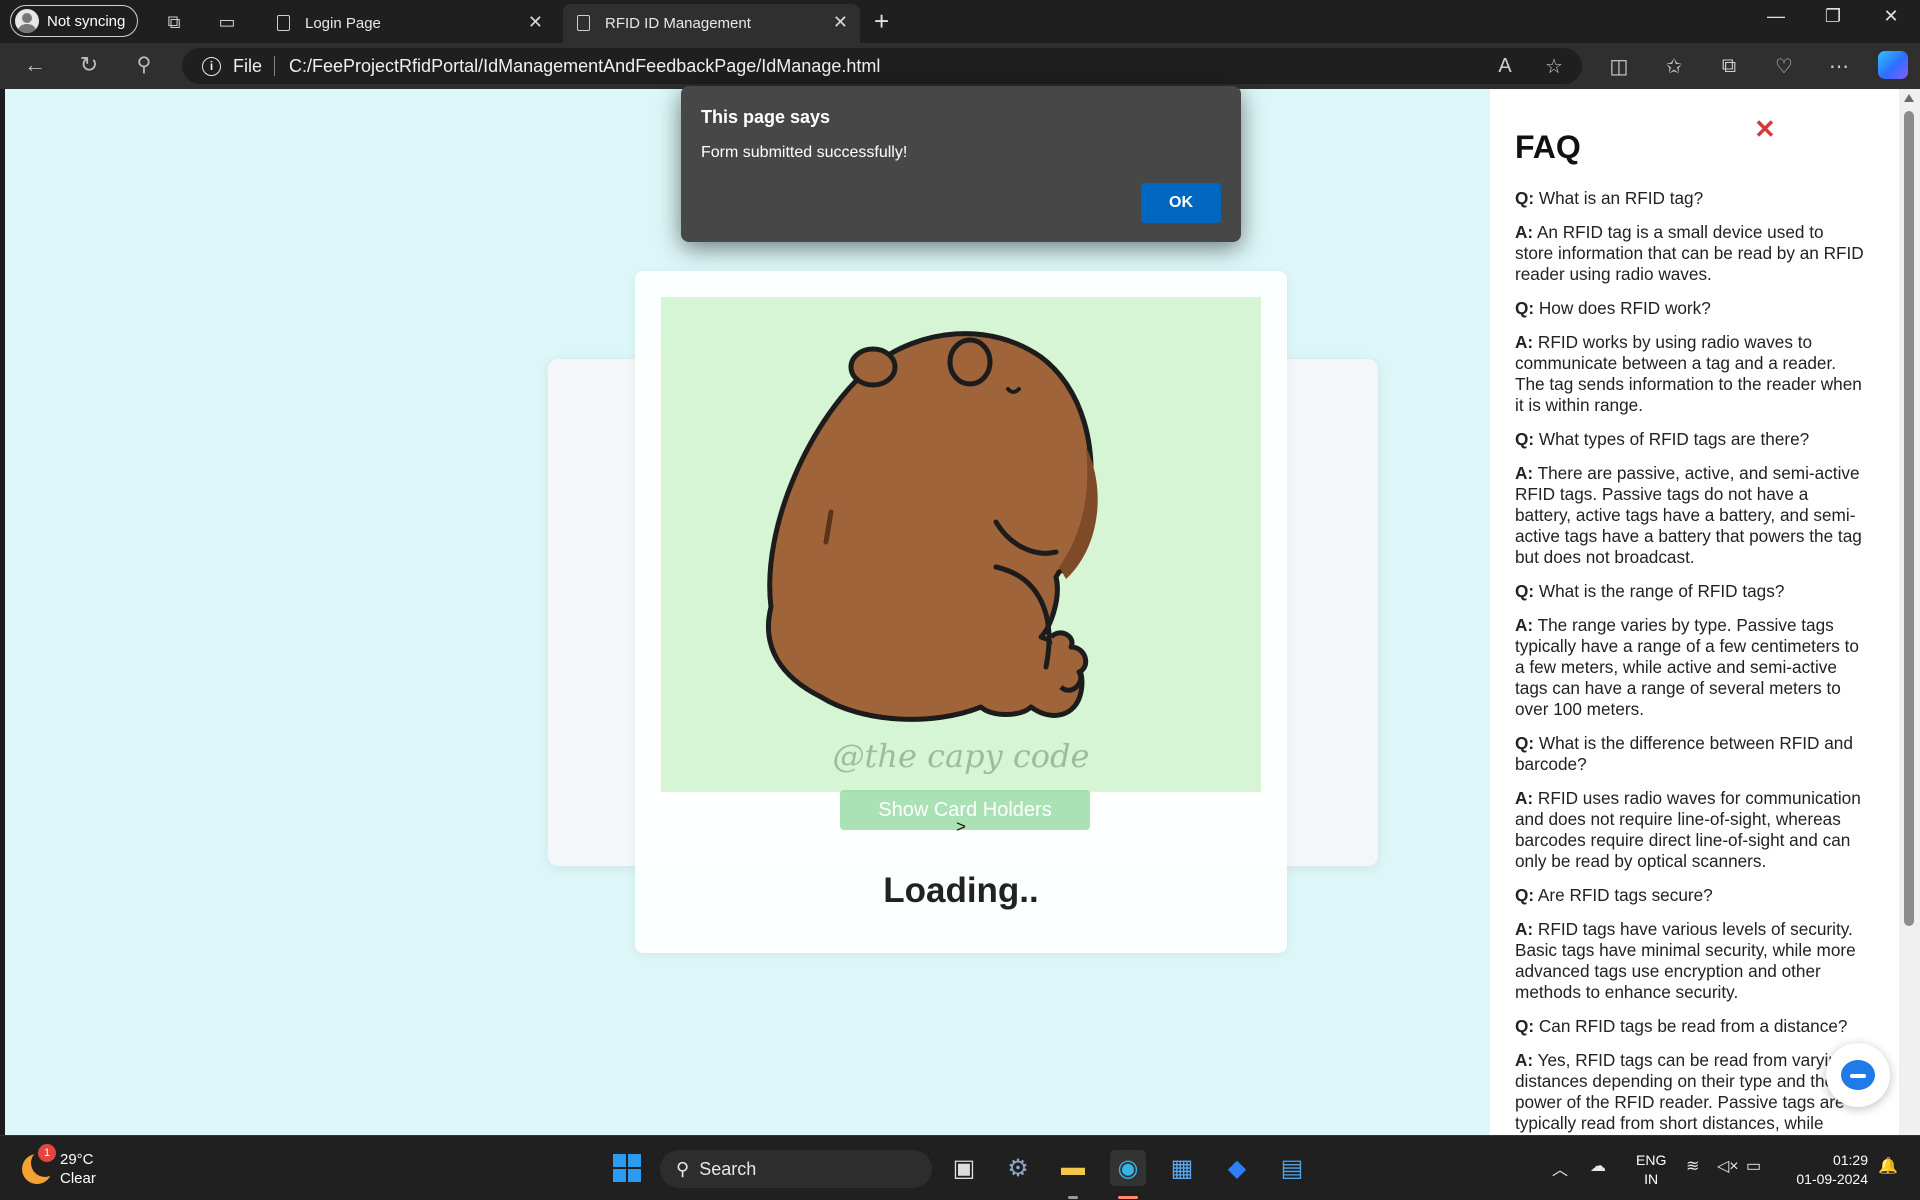 The width and height of the screenshot is (1920, 1200). I want to click on loading-text: Loading.., so click(961, 890).